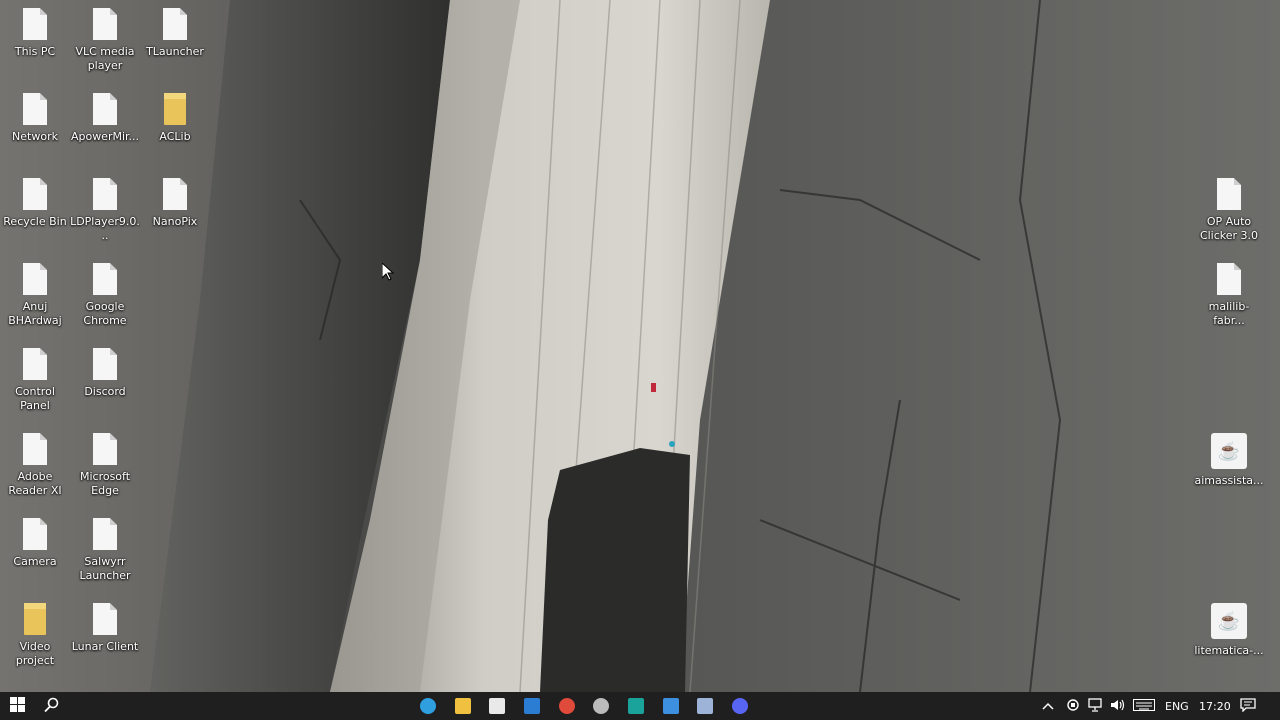 This screenshot has width=1280, height=720. Describe the element at coordinates (35, 295) in the screenshot. I see `desktop-icon-anuj-bhardwaj: Anuj BHArdwaj` at that location.